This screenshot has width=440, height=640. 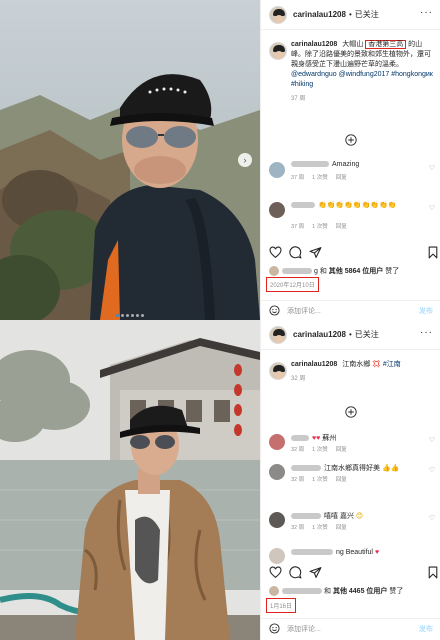 I want to click on post-1-actions, so click(x=354, y=254).